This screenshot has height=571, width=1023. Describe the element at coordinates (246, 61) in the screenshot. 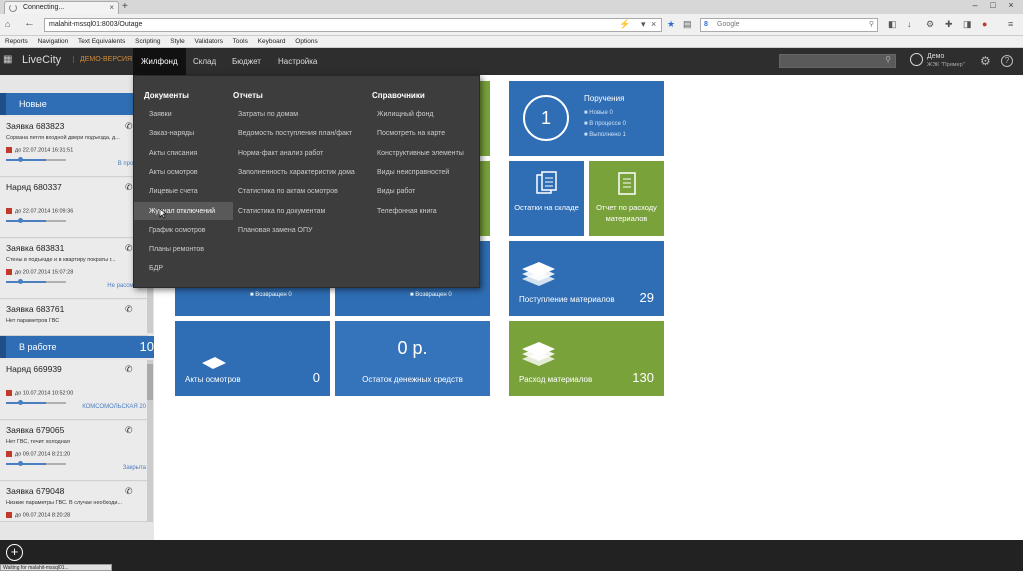

I see `nav-budget: Бюджет` at that location.